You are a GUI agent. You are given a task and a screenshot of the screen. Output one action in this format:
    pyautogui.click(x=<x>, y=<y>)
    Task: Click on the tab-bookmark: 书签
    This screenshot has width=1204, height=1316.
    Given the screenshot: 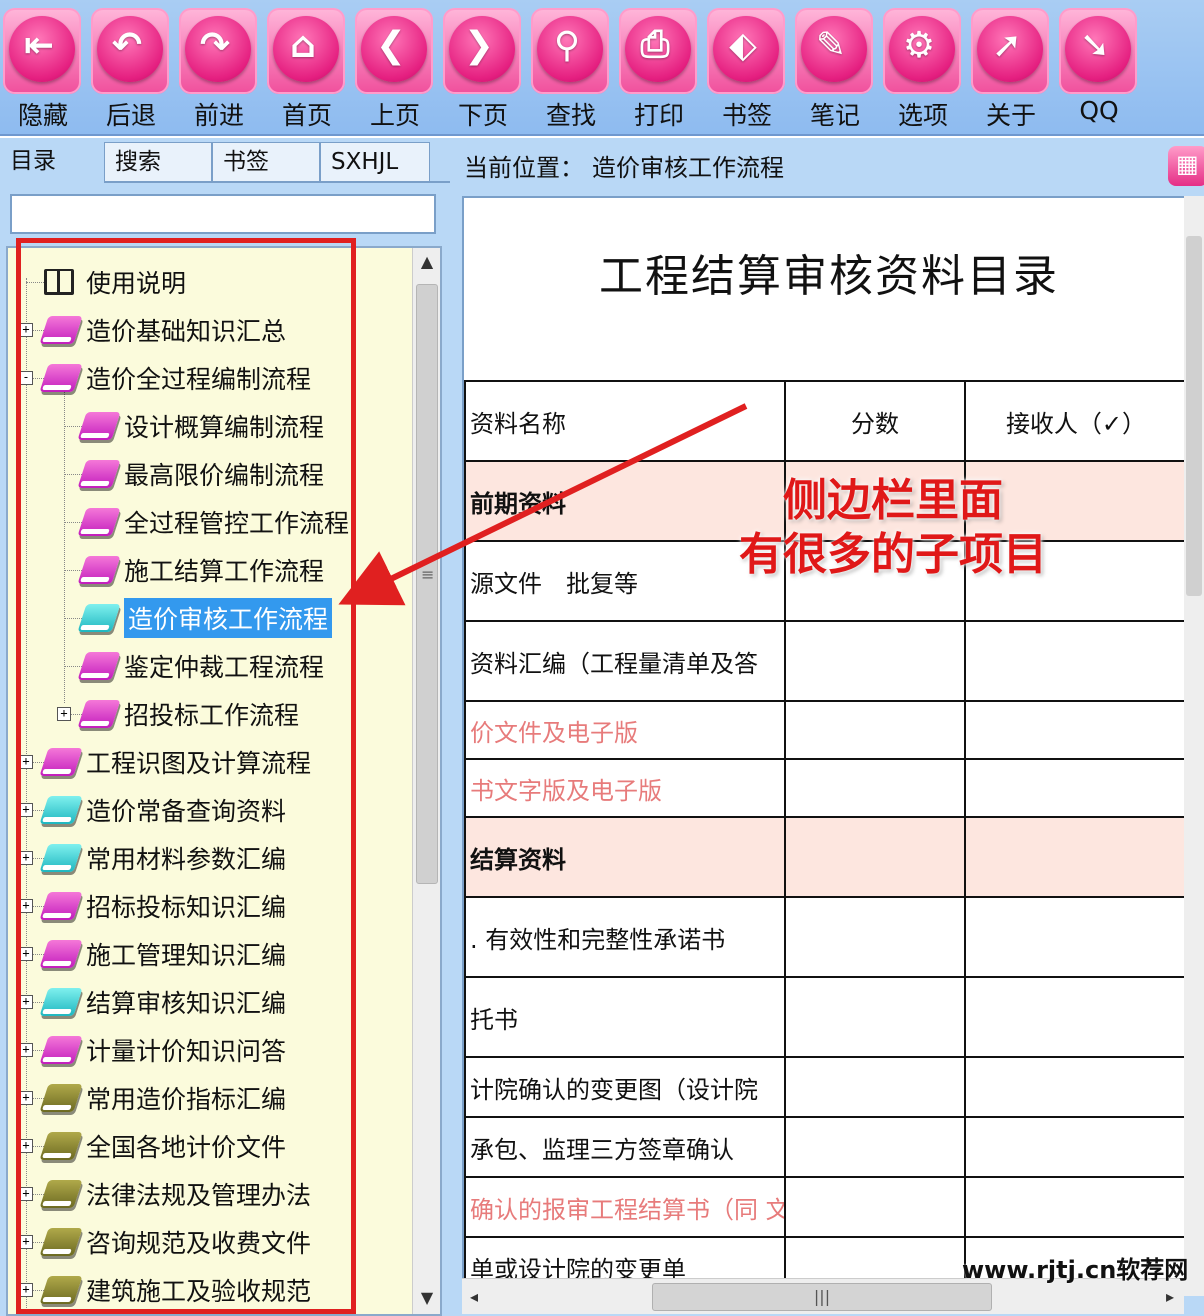 What is the action you would take?
    pyautogui.click(x=266, y=162)
    